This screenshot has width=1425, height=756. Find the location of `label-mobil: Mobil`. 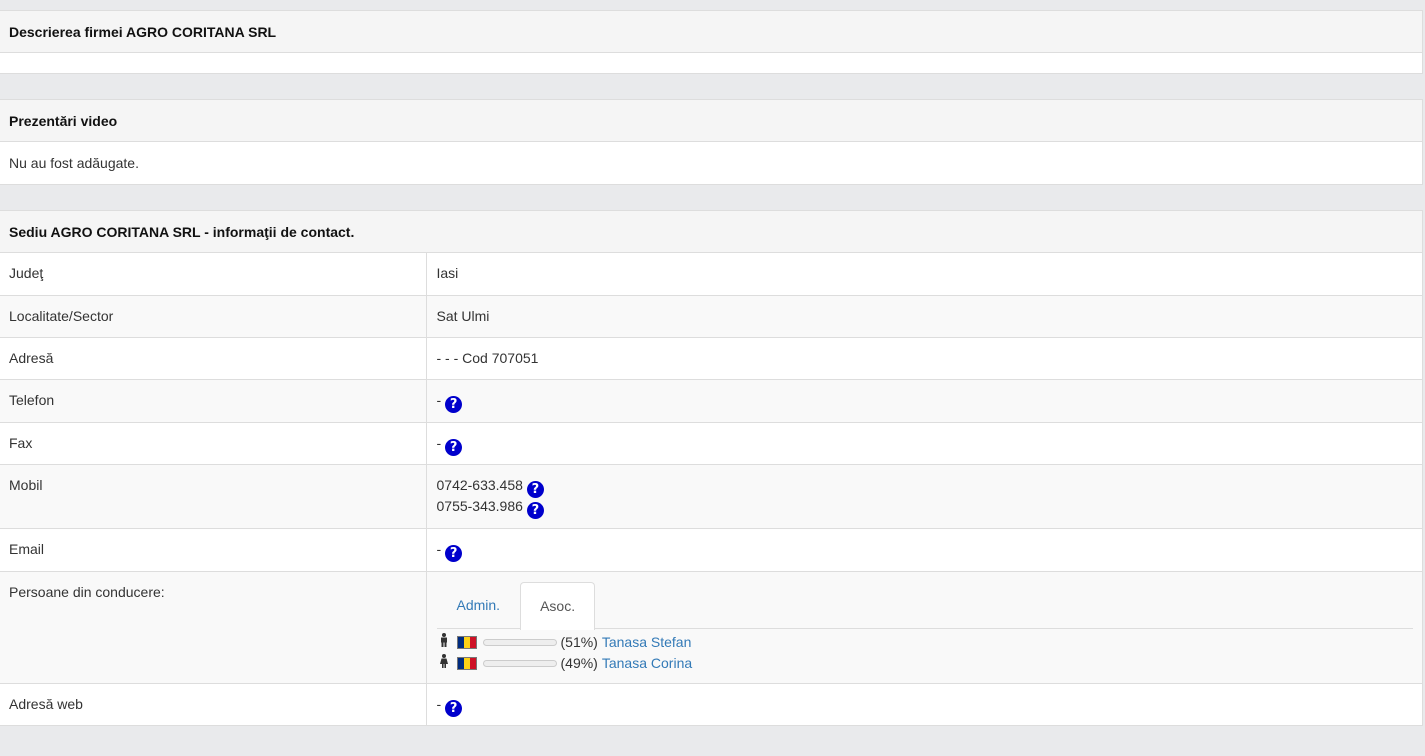

label-mobil: Mobil is located at coordinates (213, 495).